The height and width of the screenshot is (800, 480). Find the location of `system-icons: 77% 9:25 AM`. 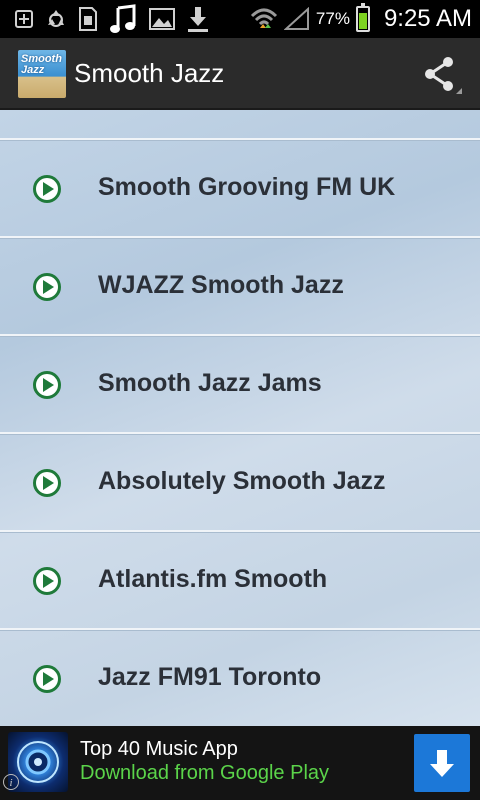

system-icons: 77% 9:25 AM is located at coordinates (361, 18).